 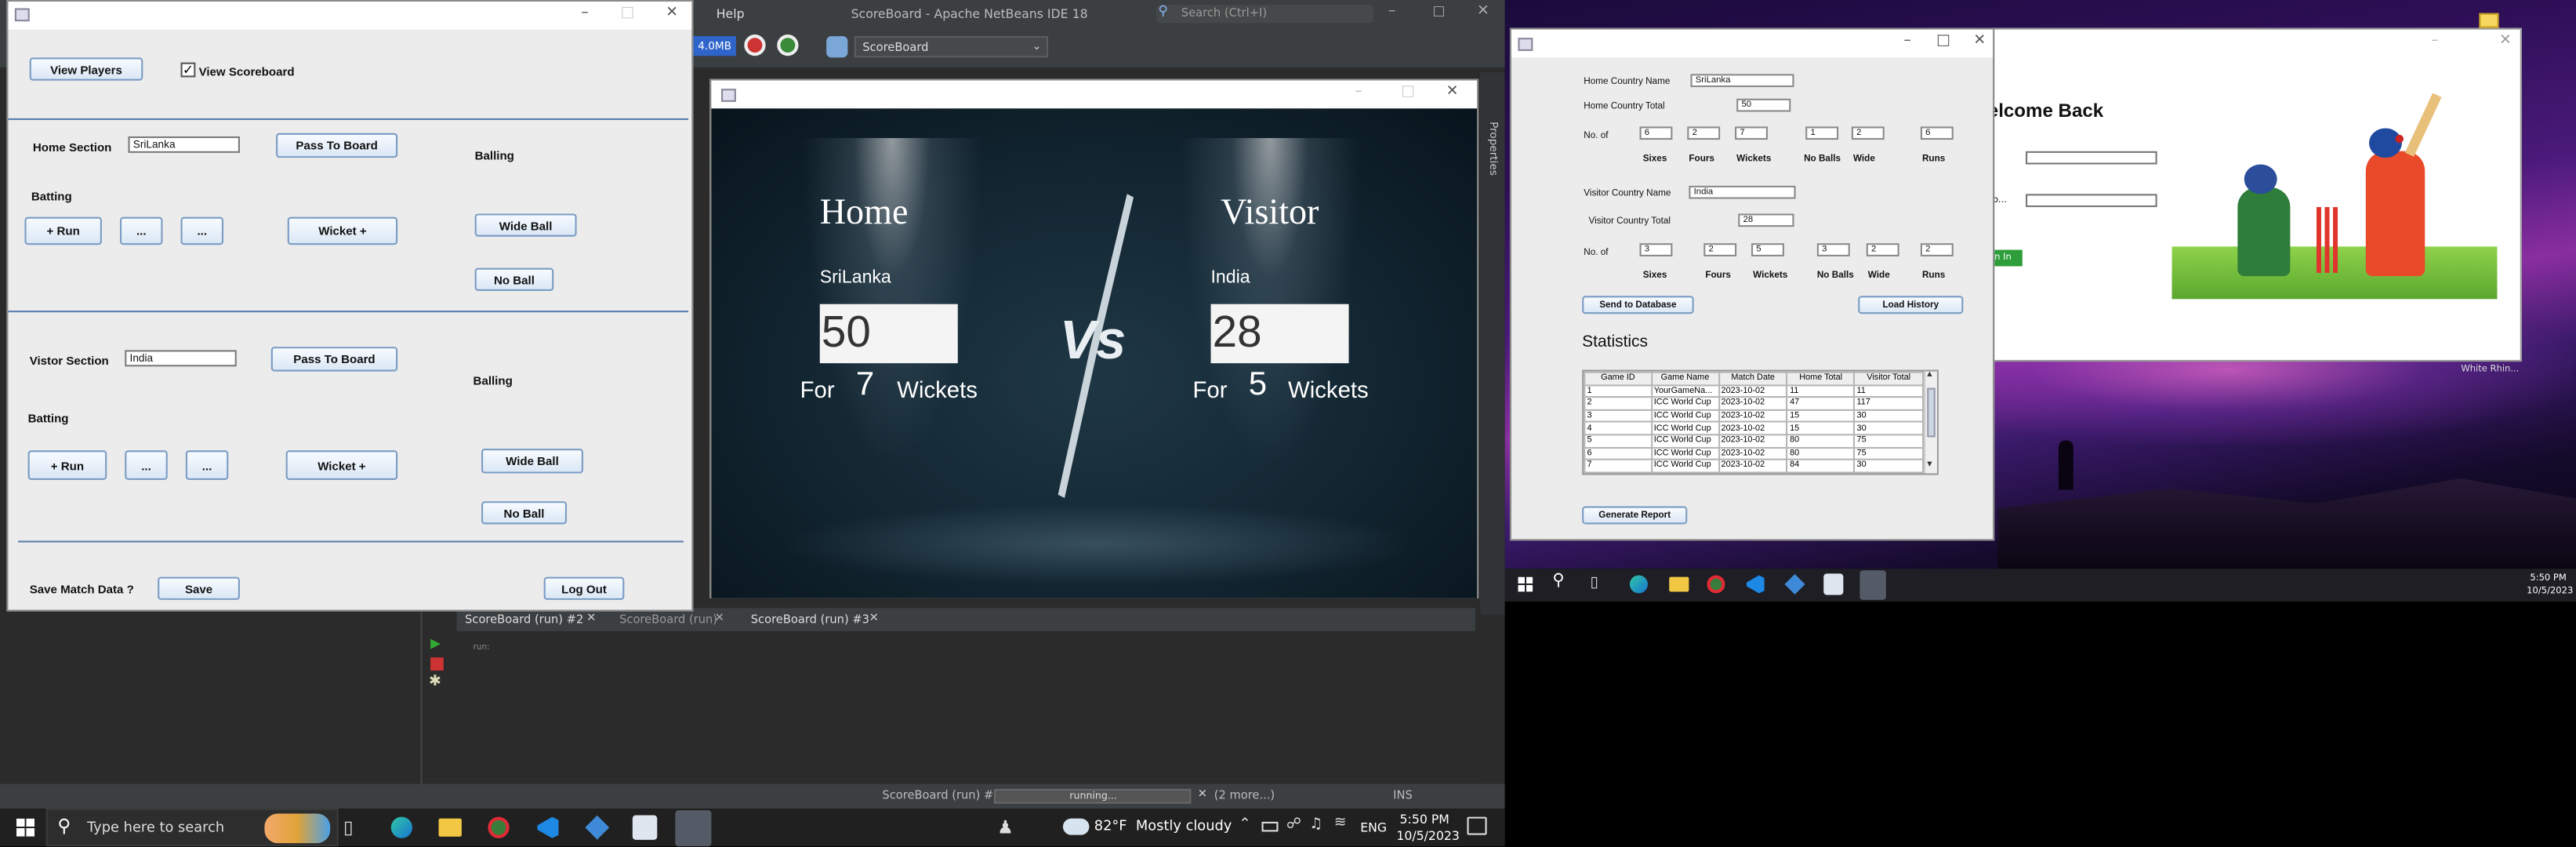 What do you see at coordinates (1937, 133) in the screenshot?
I see `home-runs-field: 6` at bounding box center [1937, 133].